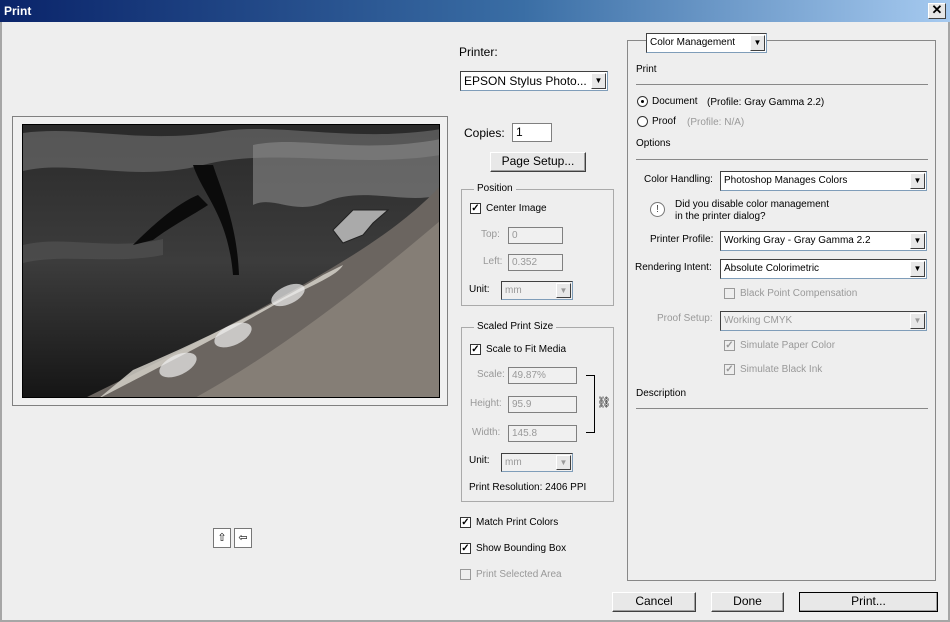  I want to click on scale-to-fit-checkbox: ✓, so click(475, 349).